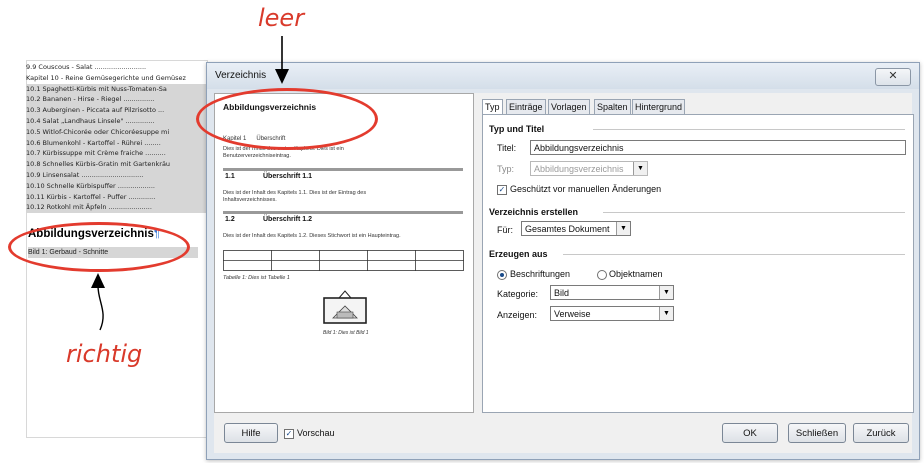 The height and width of the screenshot is (463, 924). What do you see at coordinates (281, 18) in the screenshot?
I see `annotation-leer: leer` at bounding box center [281, 18].